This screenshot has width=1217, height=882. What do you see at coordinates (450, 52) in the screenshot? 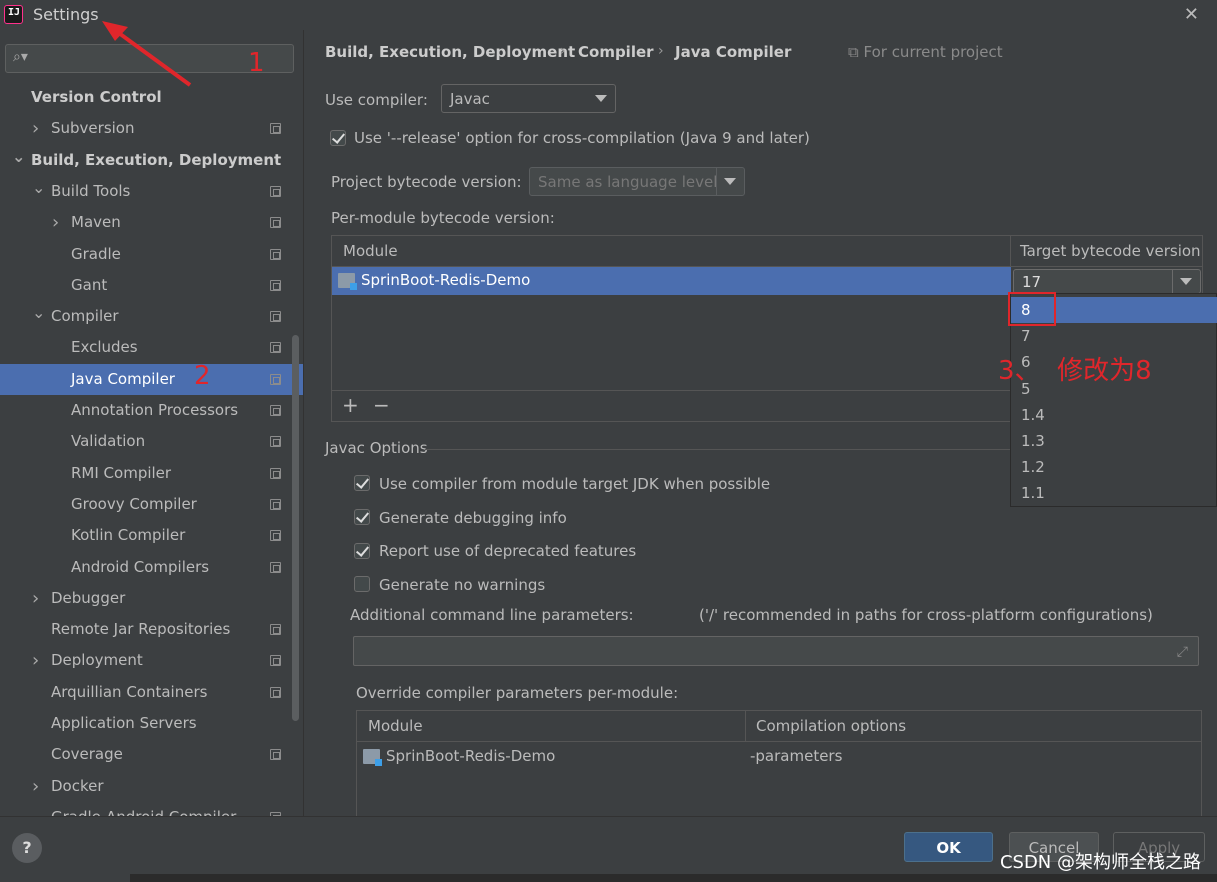
I see `breadcrumb-item: Build, Execution, Deployment` at bounding box center [450, 52].